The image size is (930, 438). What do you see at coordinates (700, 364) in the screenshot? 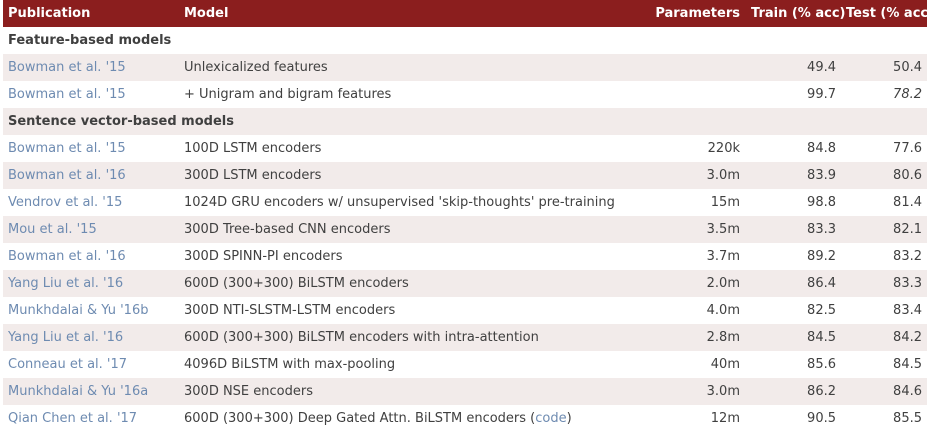
I see `parameters-cell: 40m` at bounding box center [700, 364].